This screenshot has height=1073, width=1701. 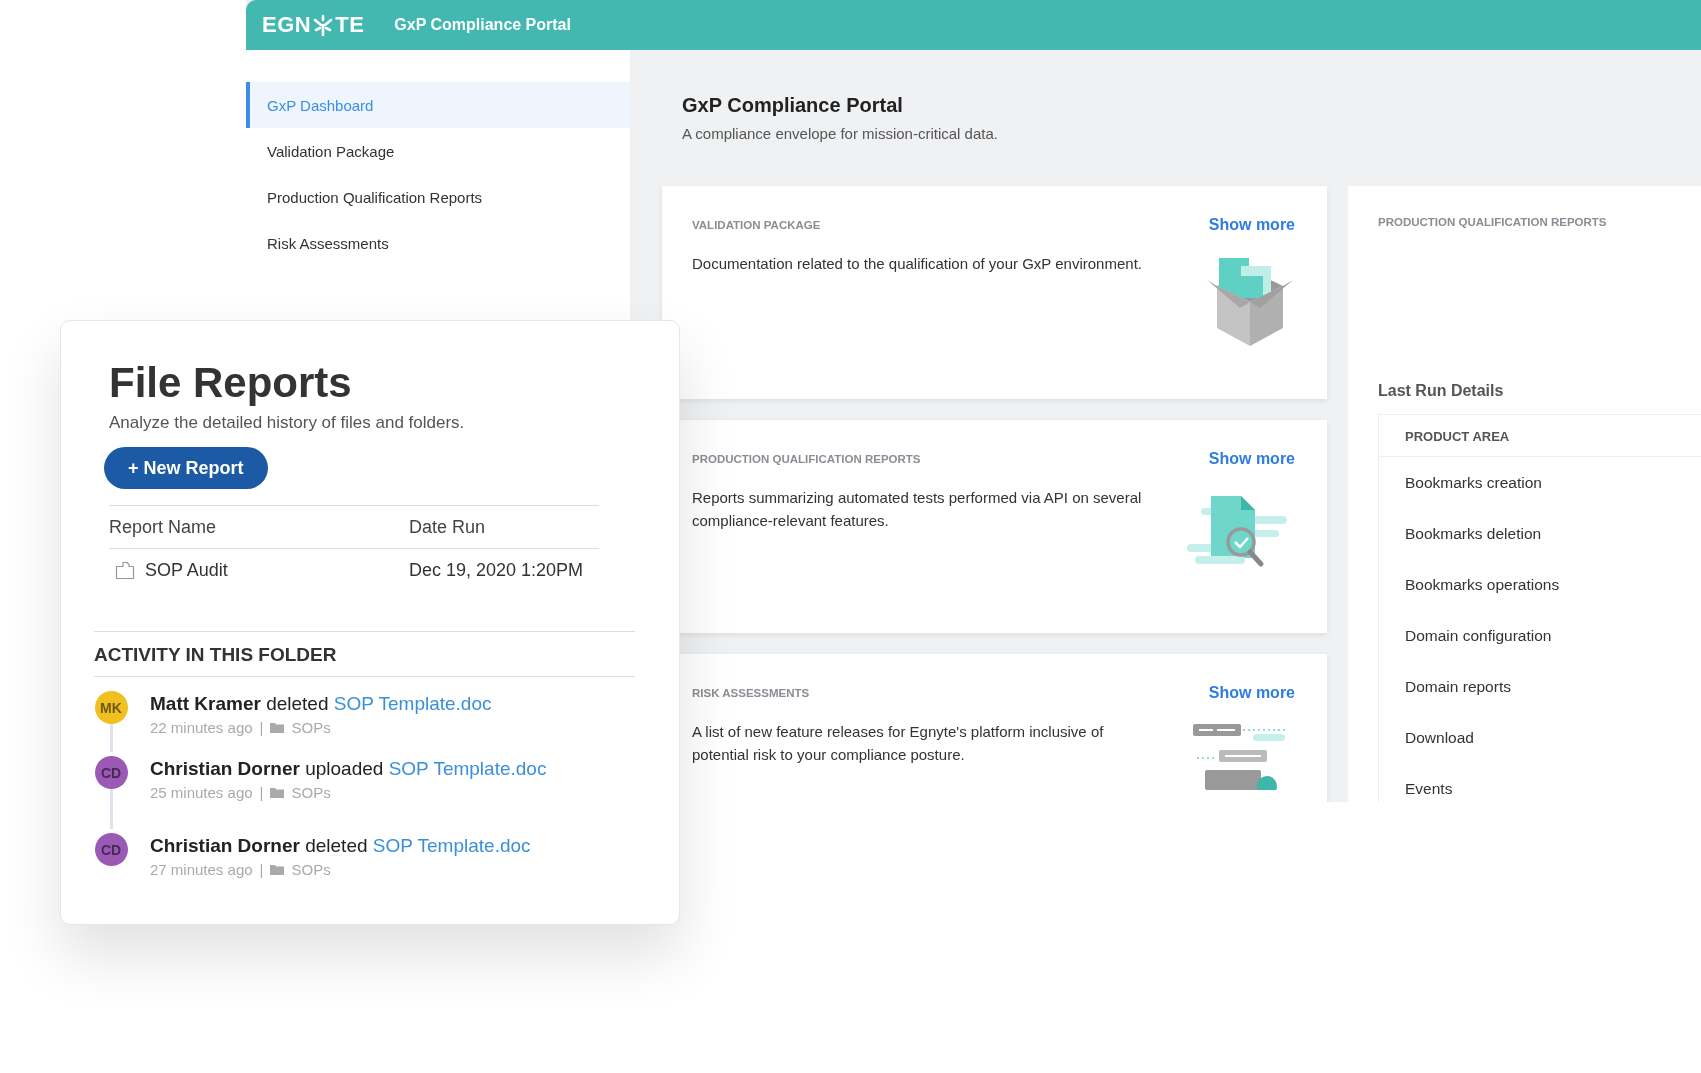 I want to click on column-header: PRODUCT AREA, so click(x=1540, y=435).